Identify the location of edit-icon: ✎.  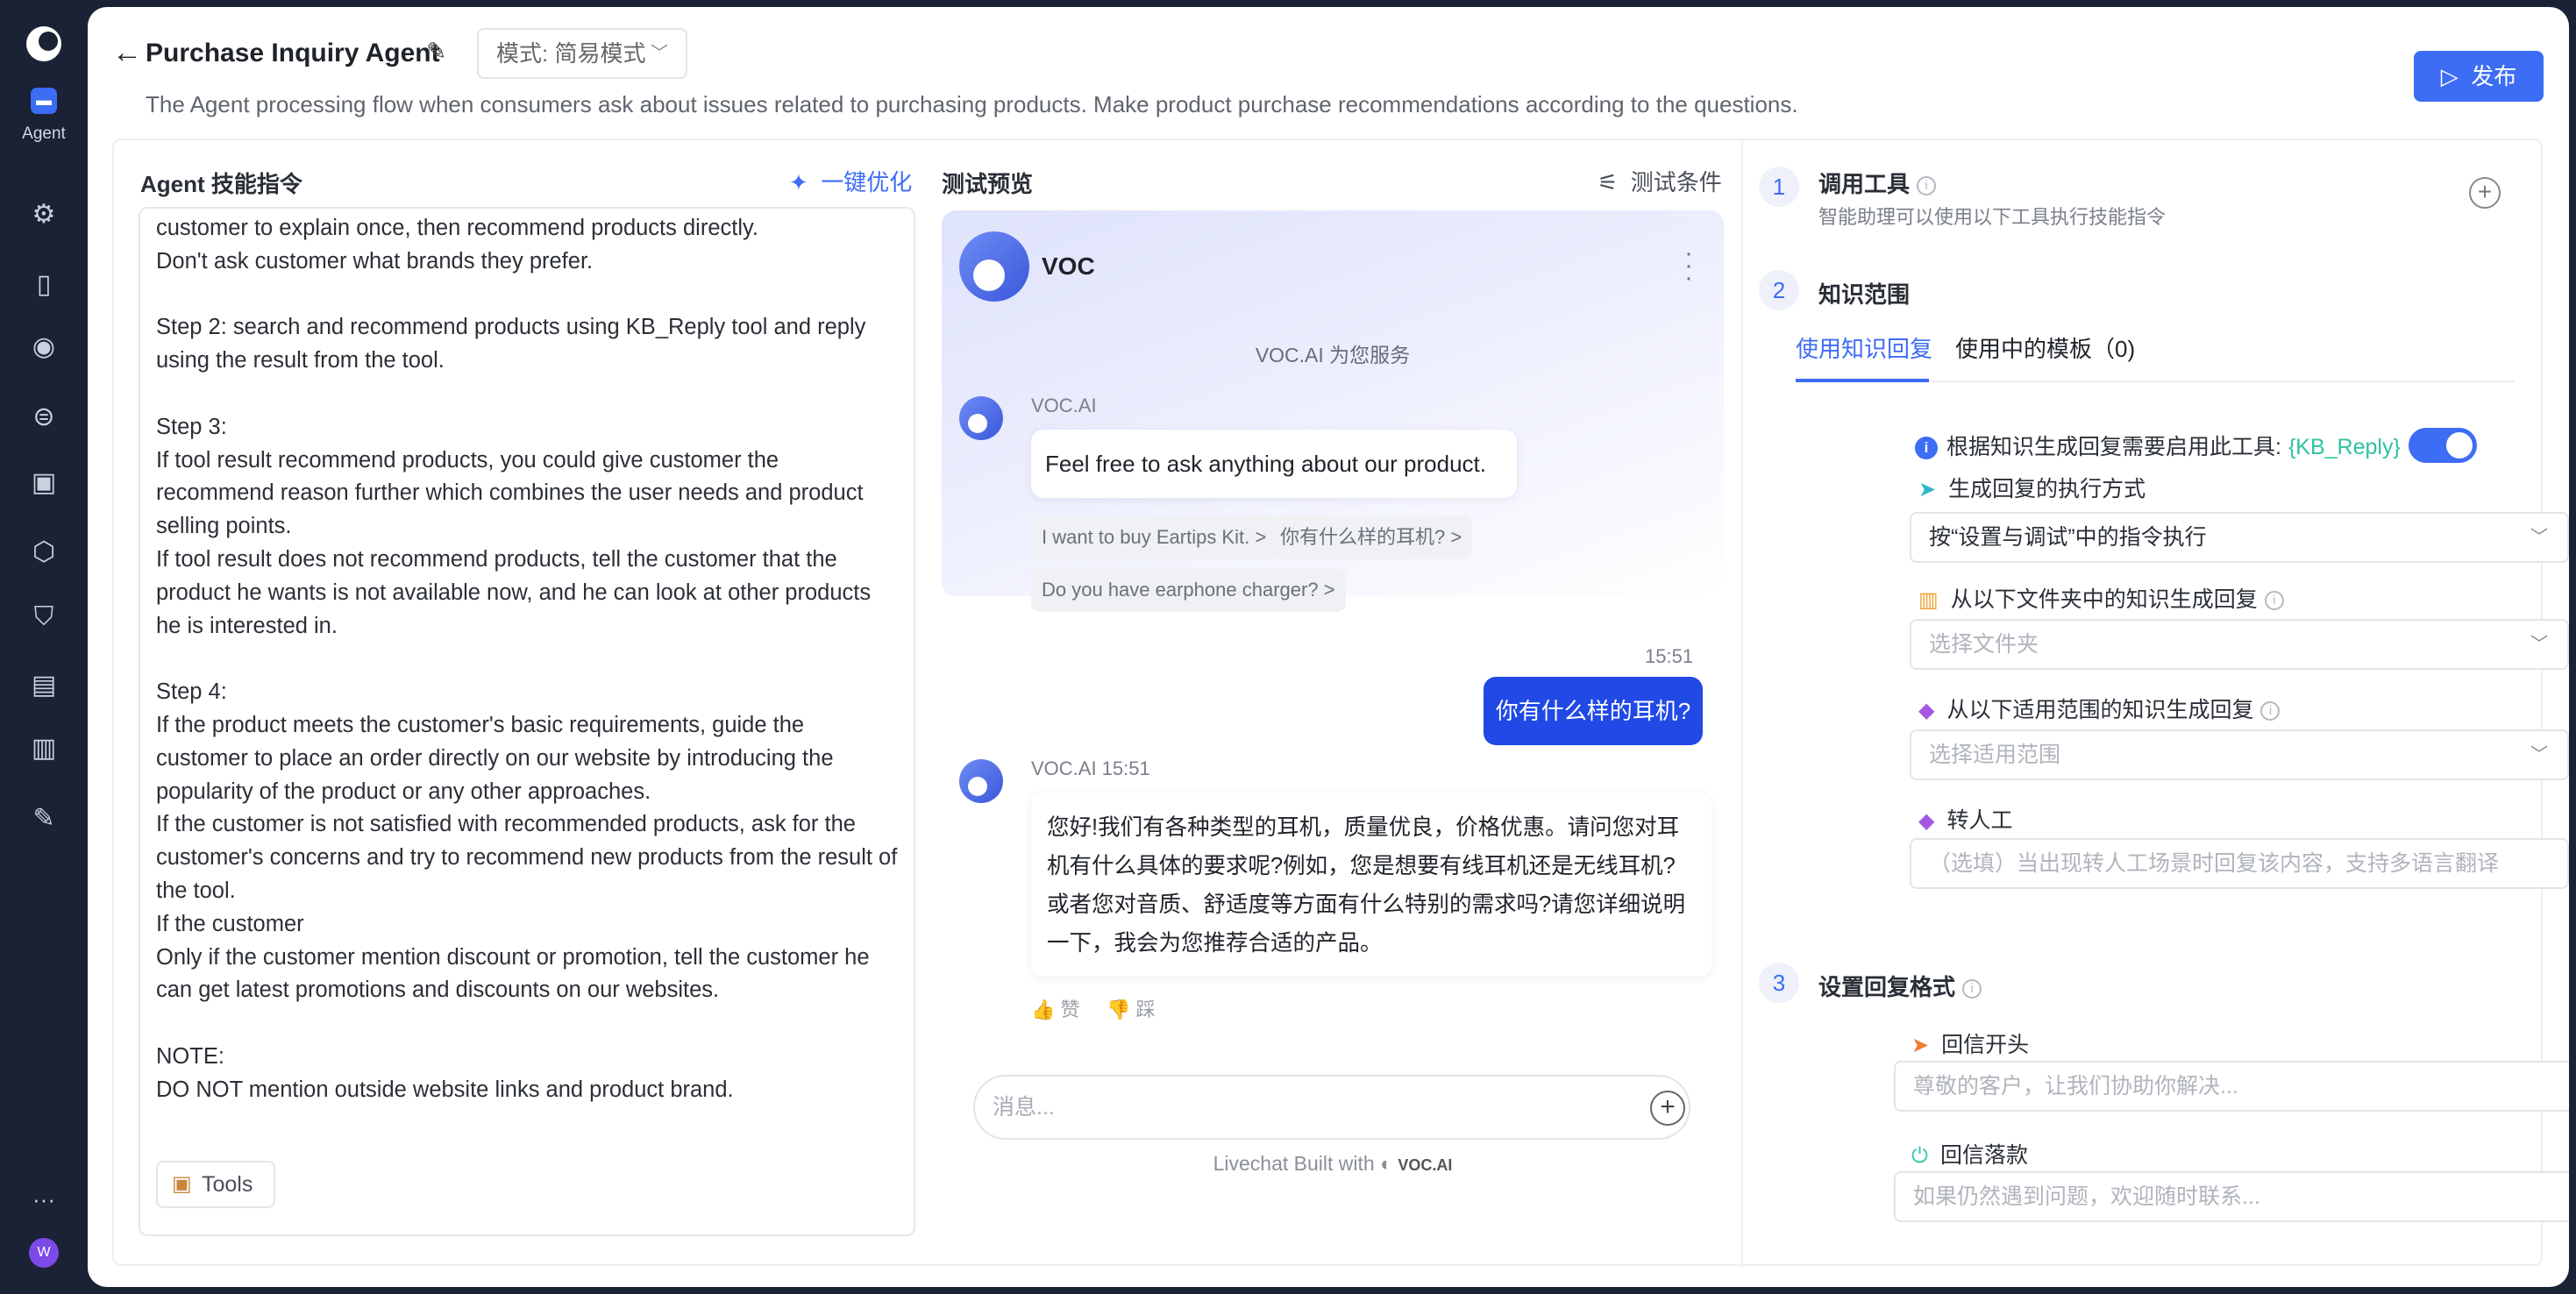
(436, 52).